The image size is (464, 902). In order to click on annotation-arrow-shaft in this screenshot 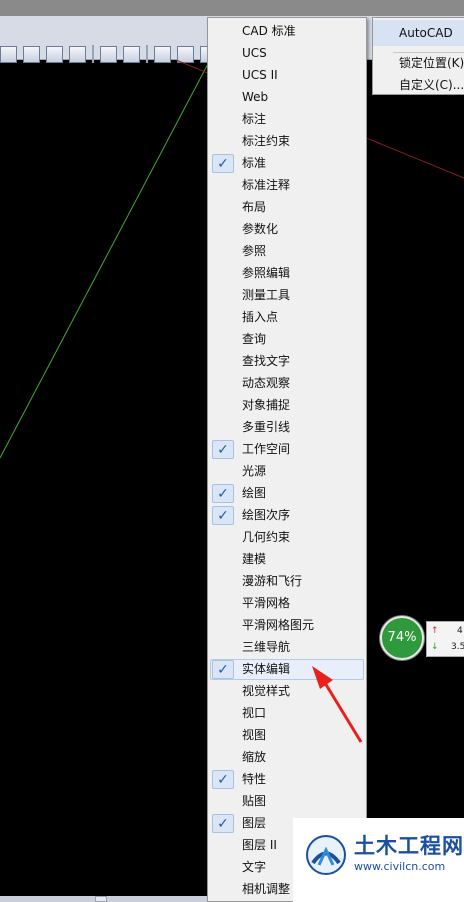, I will do `click(341, 710)`.